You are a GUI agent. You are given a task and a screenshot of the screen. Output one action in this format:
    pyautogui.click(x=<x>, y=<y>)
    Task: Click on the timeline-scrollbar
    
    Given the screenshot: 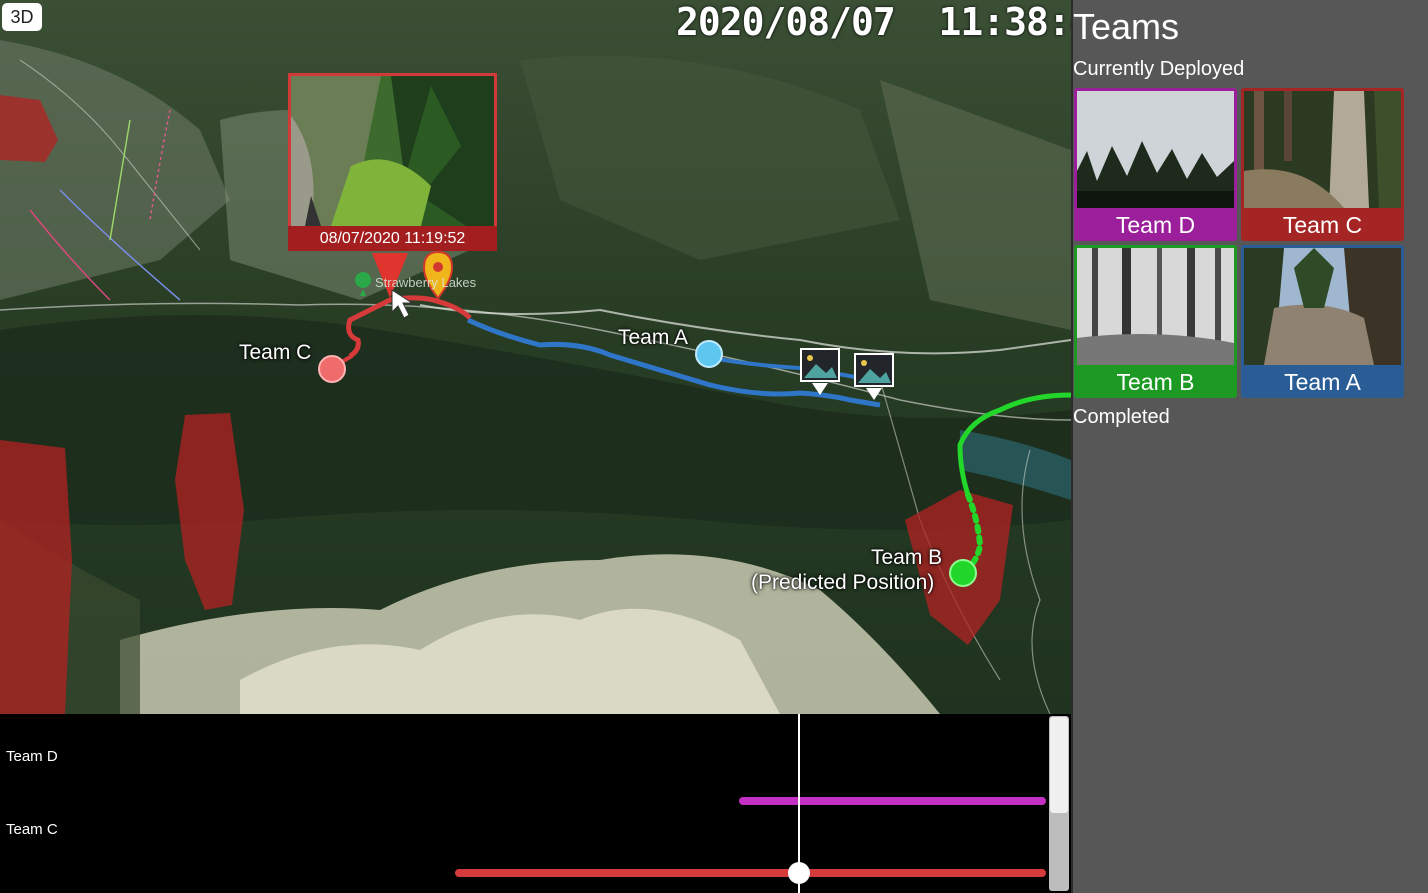 What is the action you would take?
    pyautogui.click(x=1059, y=803)
    